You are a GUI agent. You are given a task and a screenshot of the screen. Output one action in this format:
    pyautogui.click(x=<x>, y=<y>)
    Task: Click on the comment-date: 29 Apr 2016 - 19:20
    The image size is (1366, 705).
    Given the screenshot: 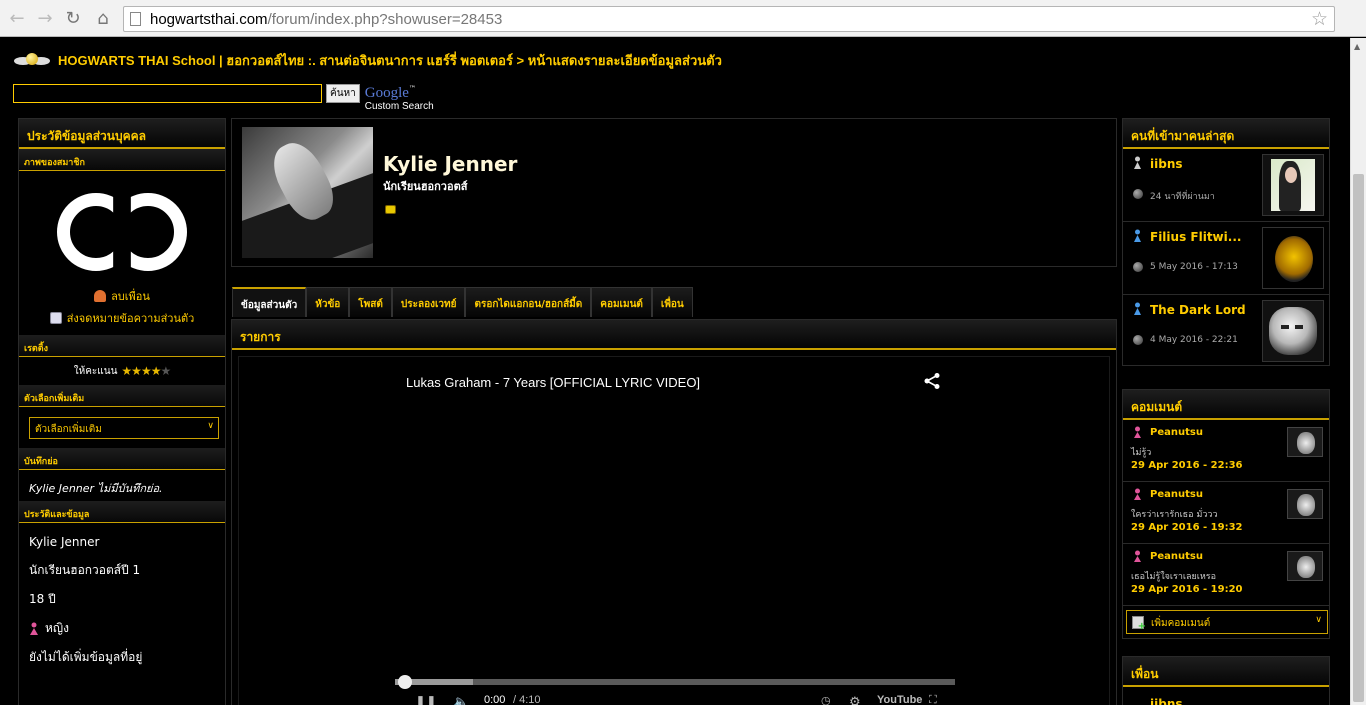 What is the action you would take?
    pyautogui.click(x=1187, y=589)
    